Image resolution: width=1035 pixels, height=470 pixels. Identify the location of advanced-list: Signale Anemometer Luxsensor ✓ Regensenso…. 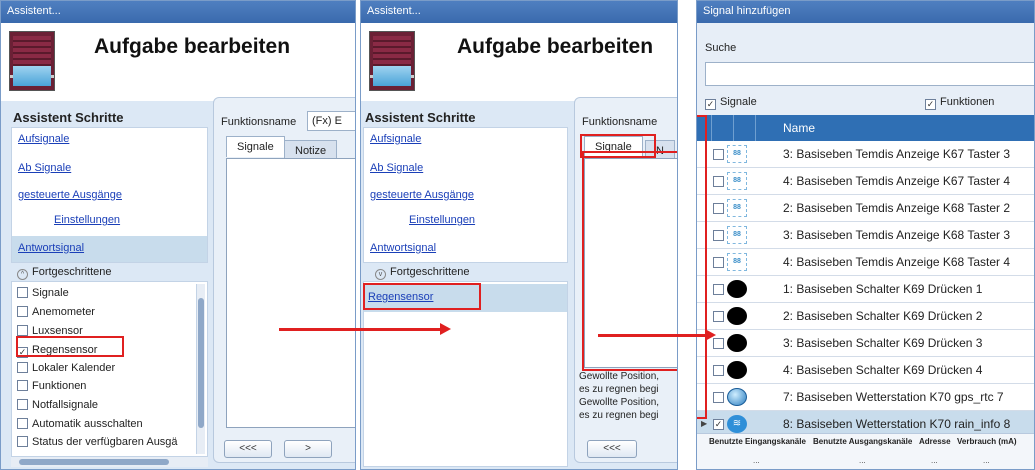
(109, 369).